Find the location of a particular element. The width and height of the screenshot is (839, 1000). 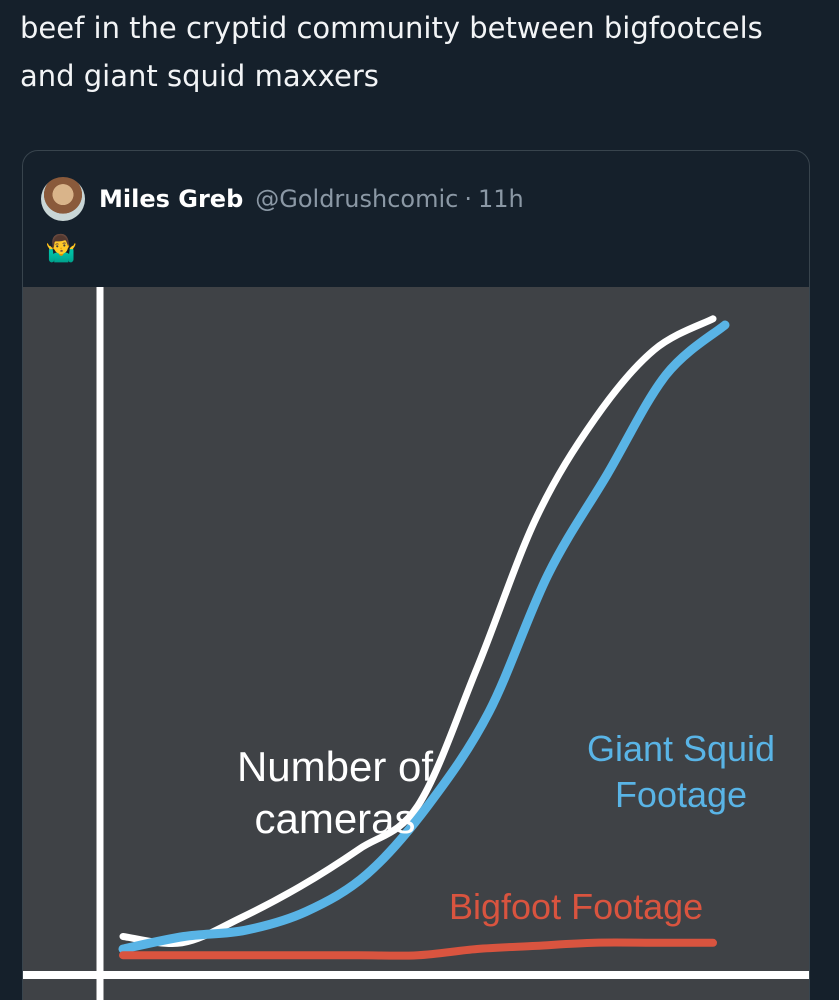

giant-squid-label-line1: Giant Squid is located at coordinates (681, 748).